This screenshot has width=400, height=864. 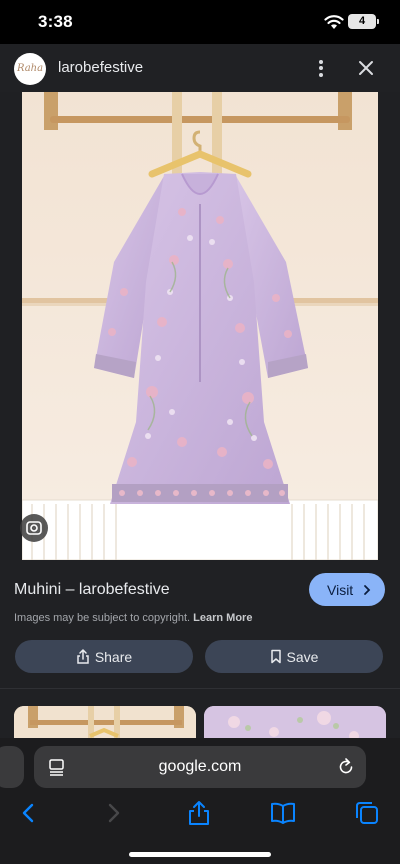 I want to click on browser-toolbar: google.com, so click(x=200, y=801).